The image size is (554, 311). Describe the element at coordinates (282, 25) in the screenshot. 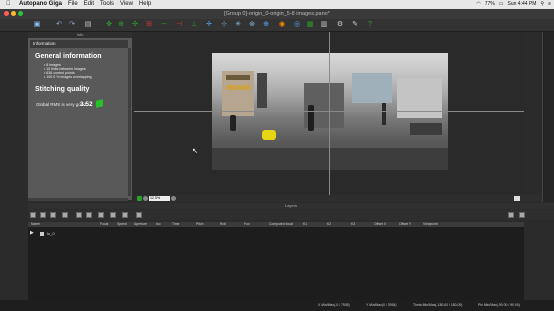

I see `color-wheel-icon: ◉` at that location.